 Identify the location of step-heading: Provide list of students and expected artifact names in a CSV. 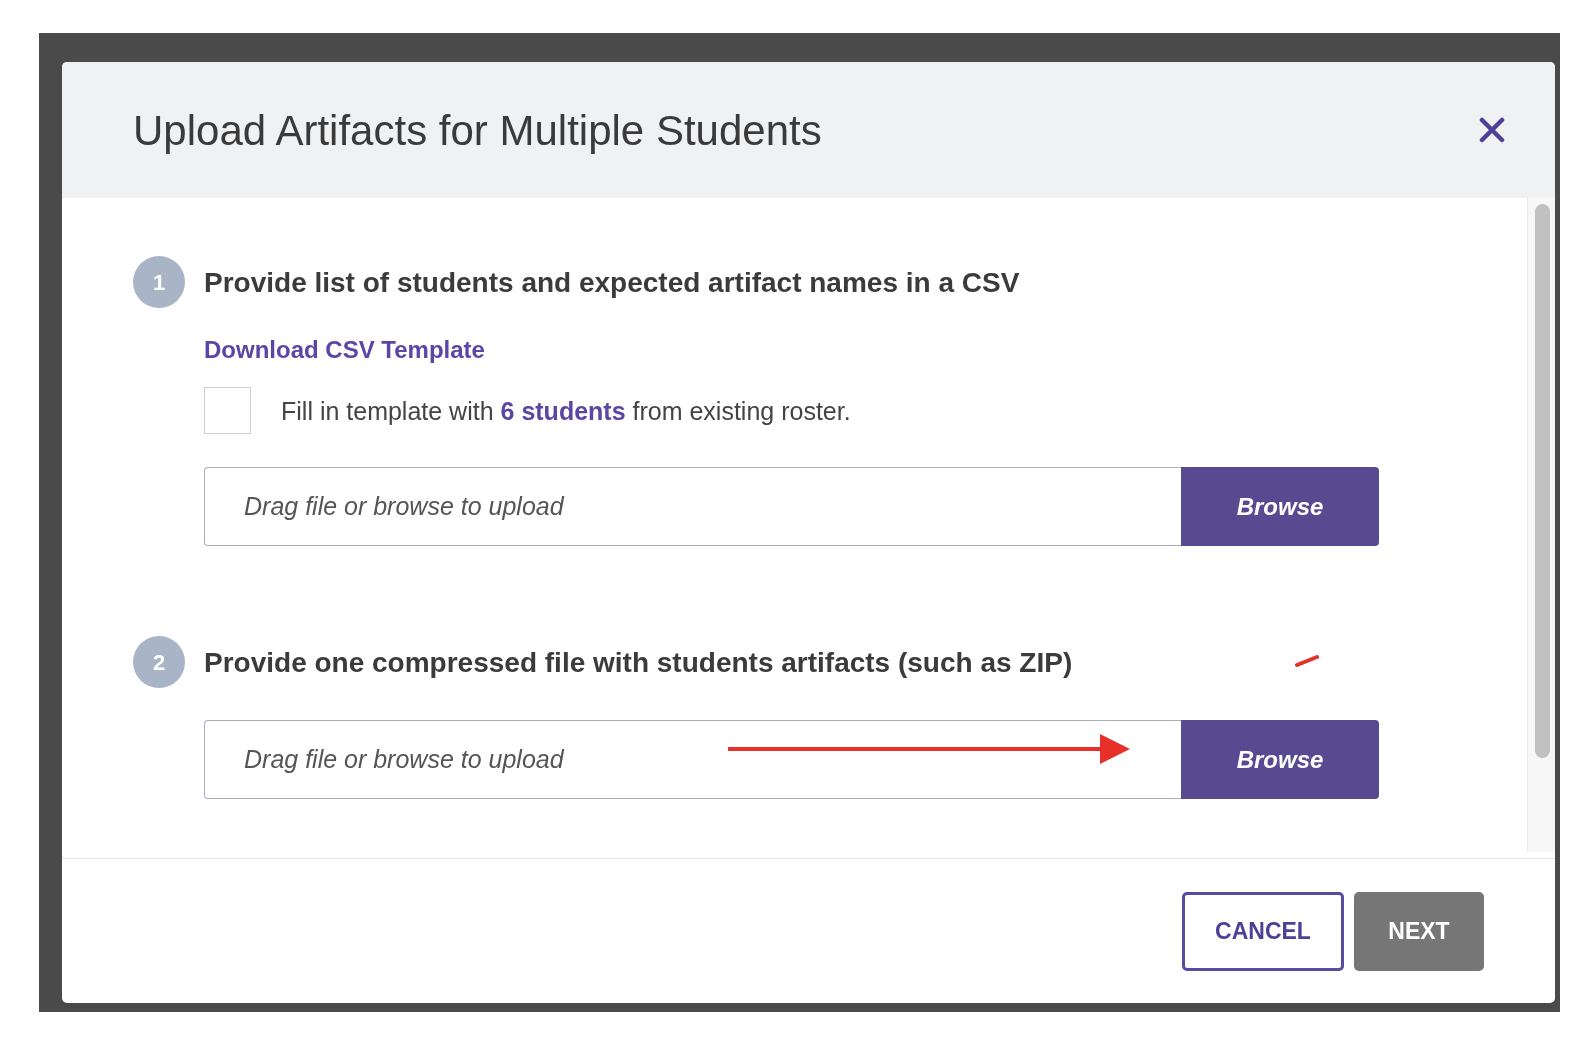
(612, 282).